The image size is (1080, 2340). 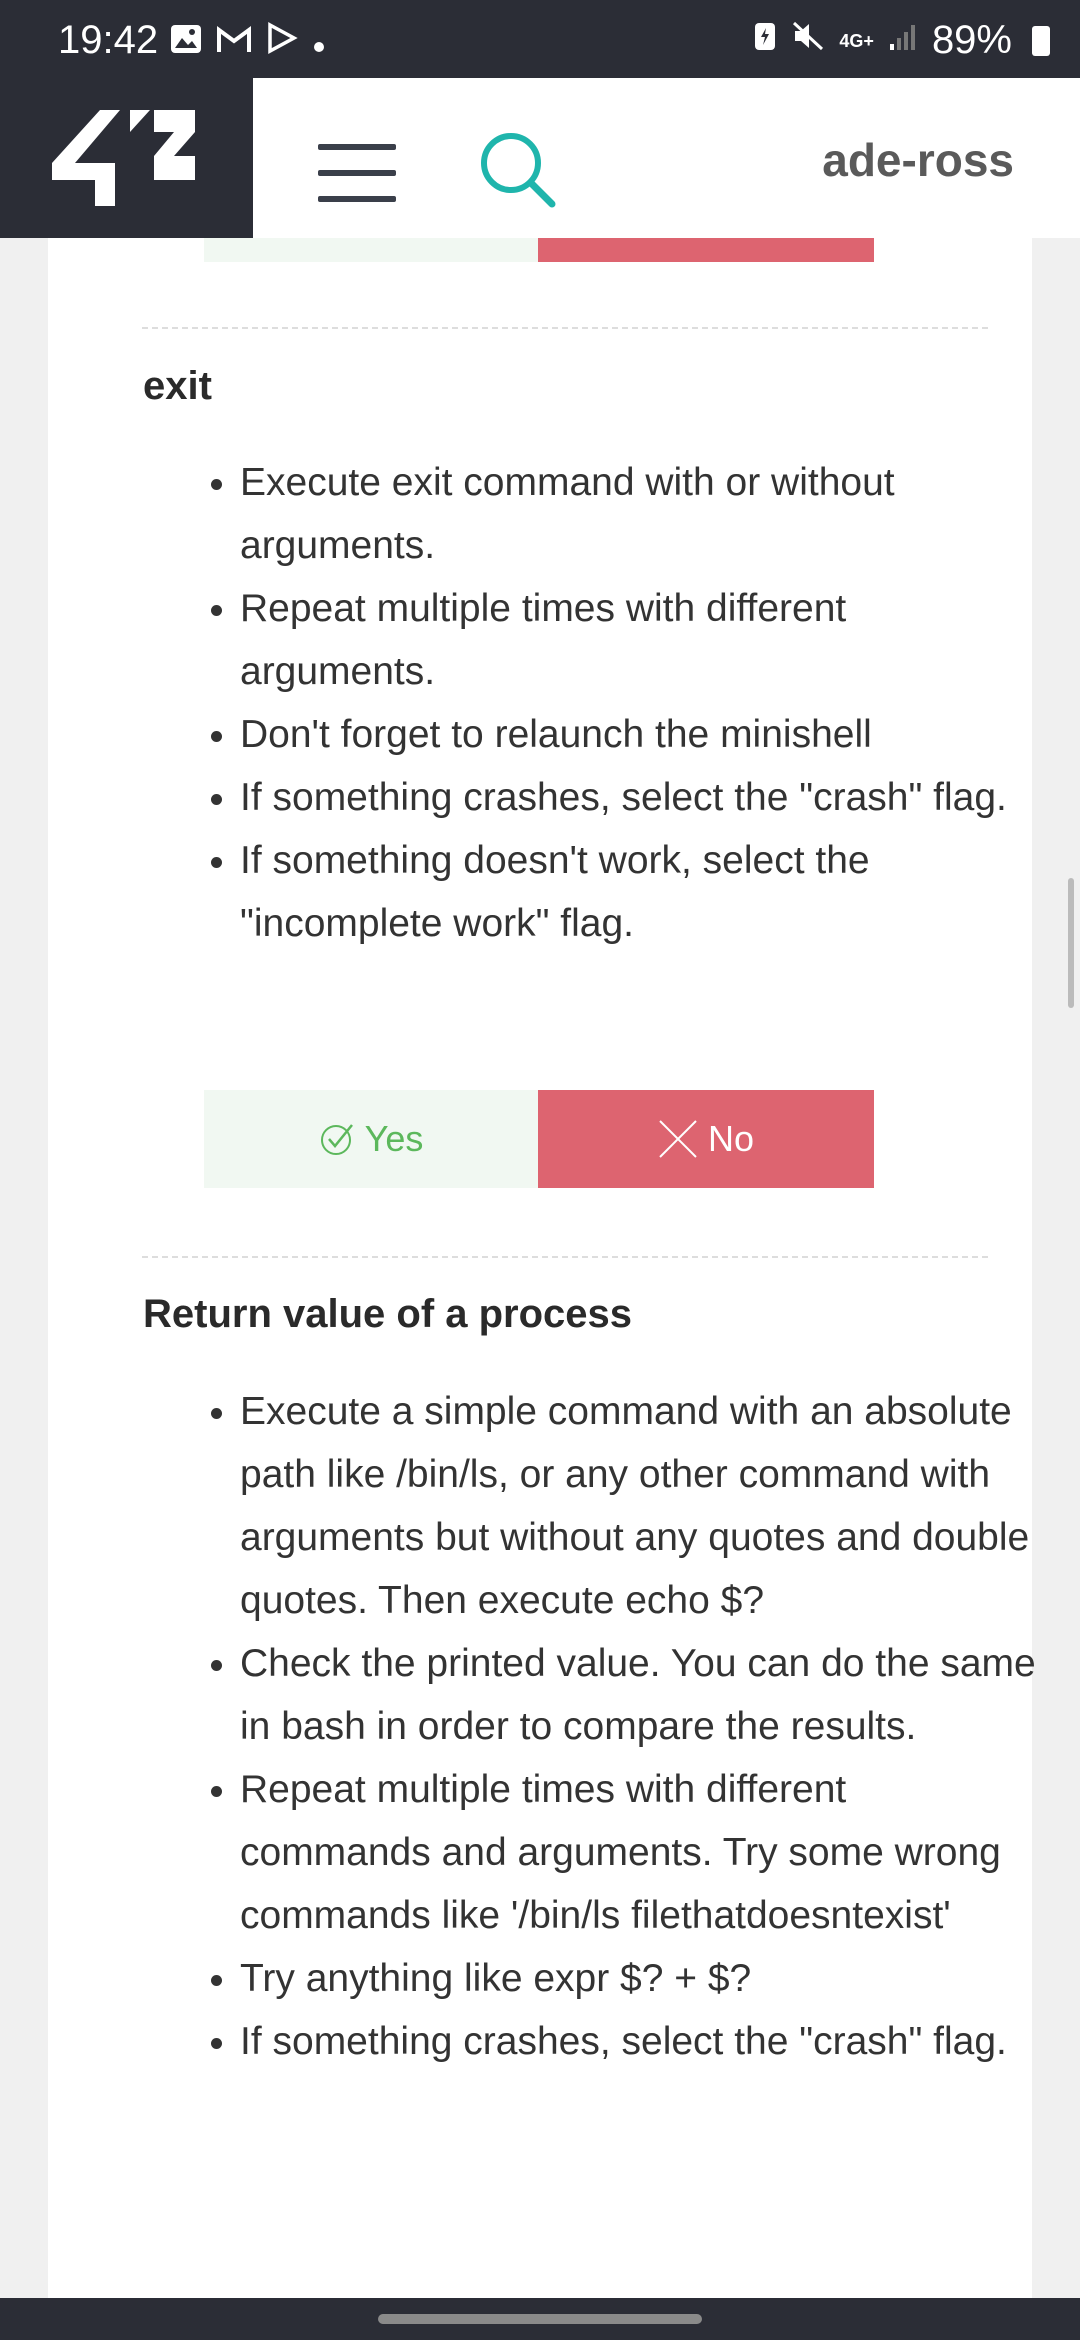 I want to click on search-button, so click(x=518, y=170).